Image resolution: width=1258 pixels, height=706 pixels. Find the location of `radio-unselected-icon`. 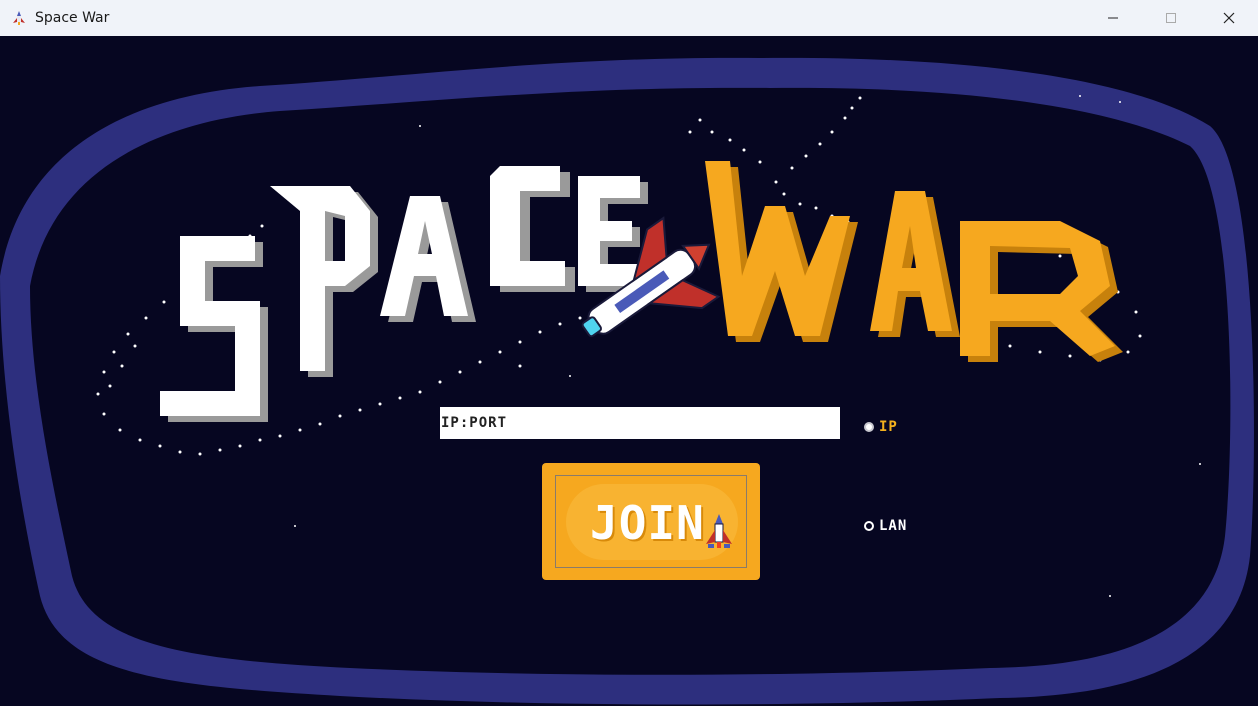

radio-unselected-icon is located at coordinates (869, 526).